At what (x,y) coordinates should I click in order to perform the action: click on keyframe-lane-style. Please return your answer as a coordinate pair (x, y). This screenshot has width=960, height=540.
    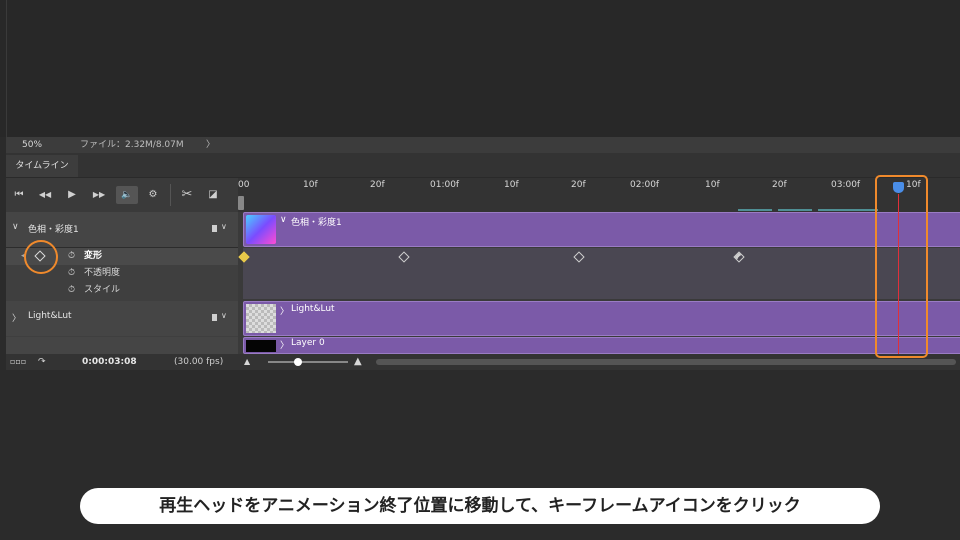
    Looking at the image, I should click on (601, 290).